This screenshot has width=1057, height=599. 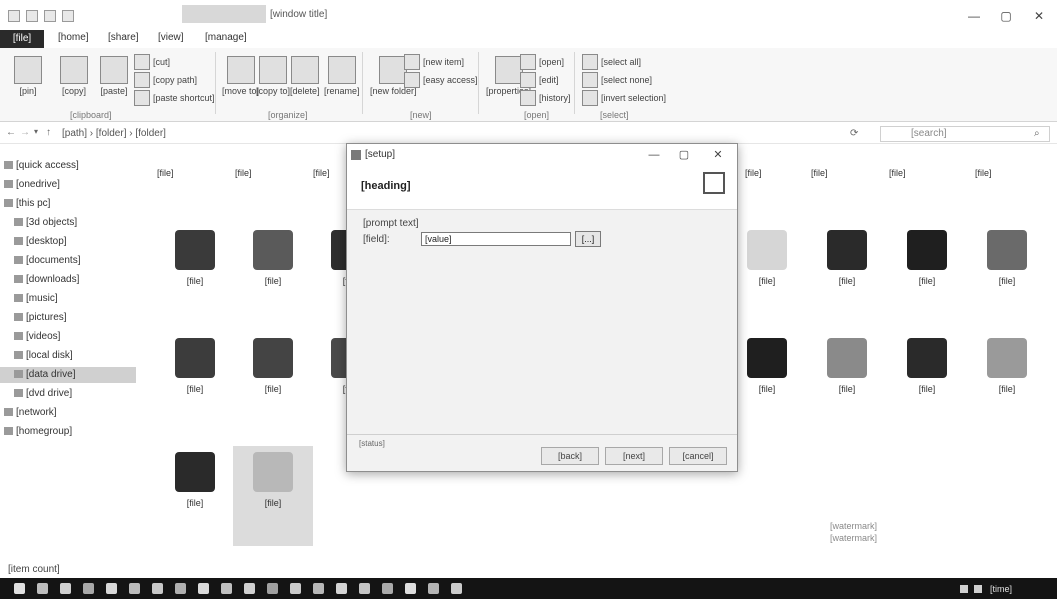 What do you see at coordinates (68, 318) in the screenshot?
I see `nav-item: [pictures]` at bounding box center [68, 318].